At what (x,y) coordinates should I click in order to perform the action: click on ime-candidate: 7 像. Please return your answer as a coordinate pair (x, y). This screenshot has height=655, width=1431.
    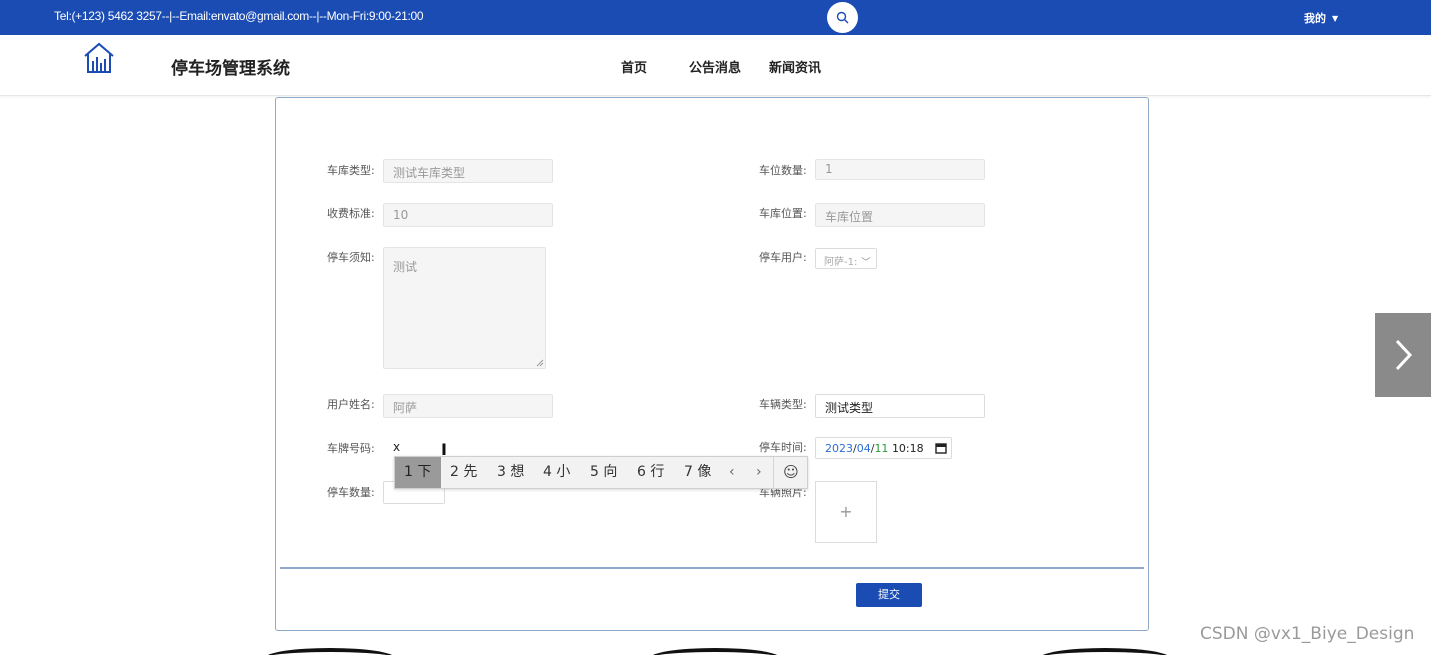
    Looking at the image, I should click on (697, 472).